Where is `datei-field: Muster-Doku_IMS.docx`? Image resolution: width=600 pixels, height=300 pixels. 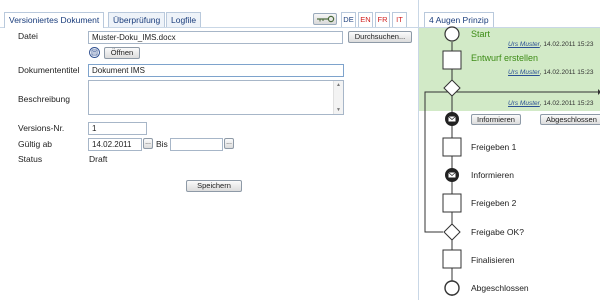
datei-field: Muster-Doku_IMS.docx is located at coordinates (215, 37).